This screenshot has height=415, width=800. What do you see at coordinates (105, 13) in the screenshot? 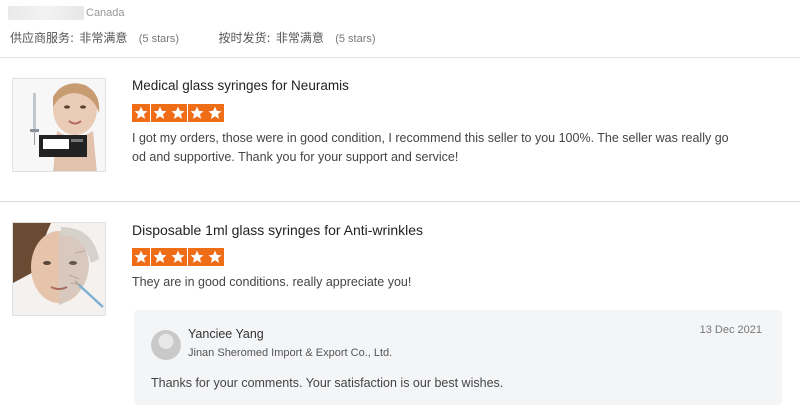
I see `buyer-country: Canada` at bounding box center [105, 13].